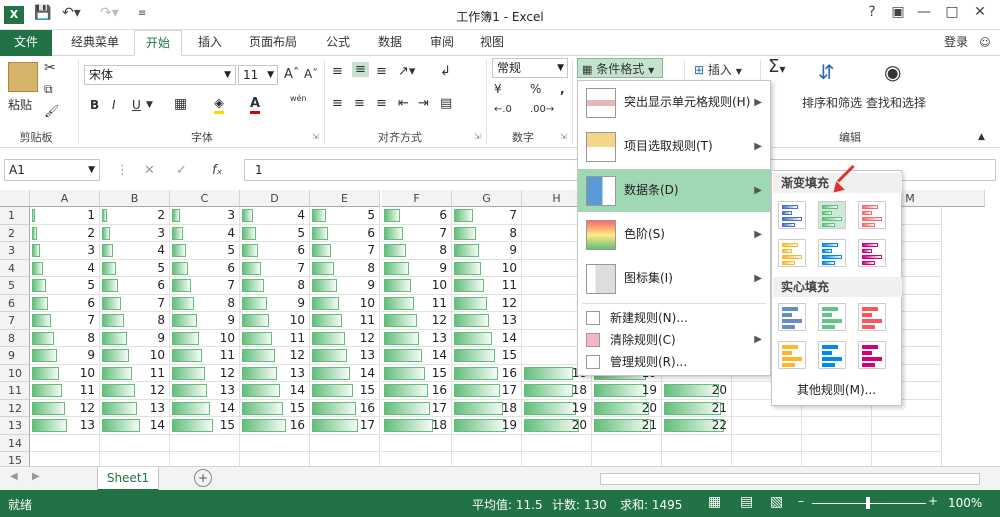 This screenshot has width=1000, height=517. I want to click on menu-item-color-scales: 色阶(S) ▶, so click(674, 234).